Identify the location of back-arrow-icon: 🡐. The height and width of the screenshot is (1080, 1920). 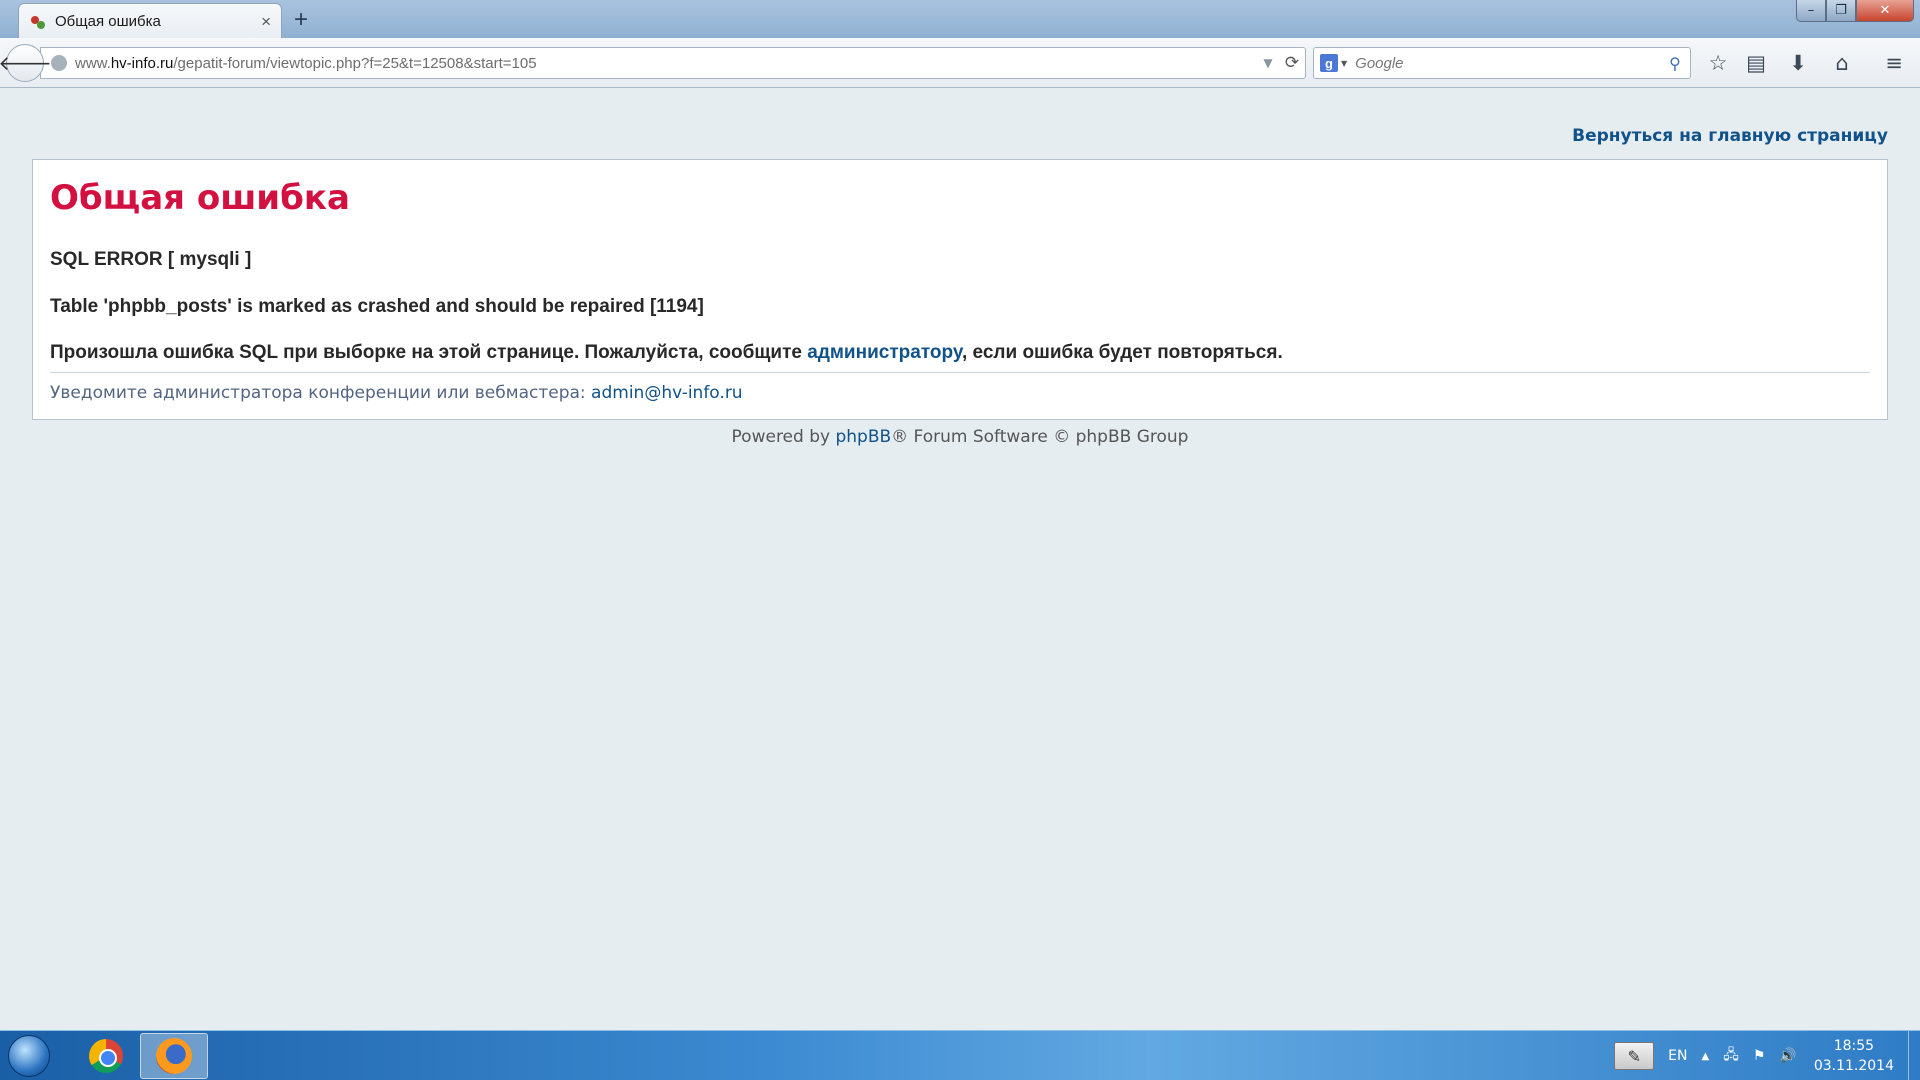
(26, 63).